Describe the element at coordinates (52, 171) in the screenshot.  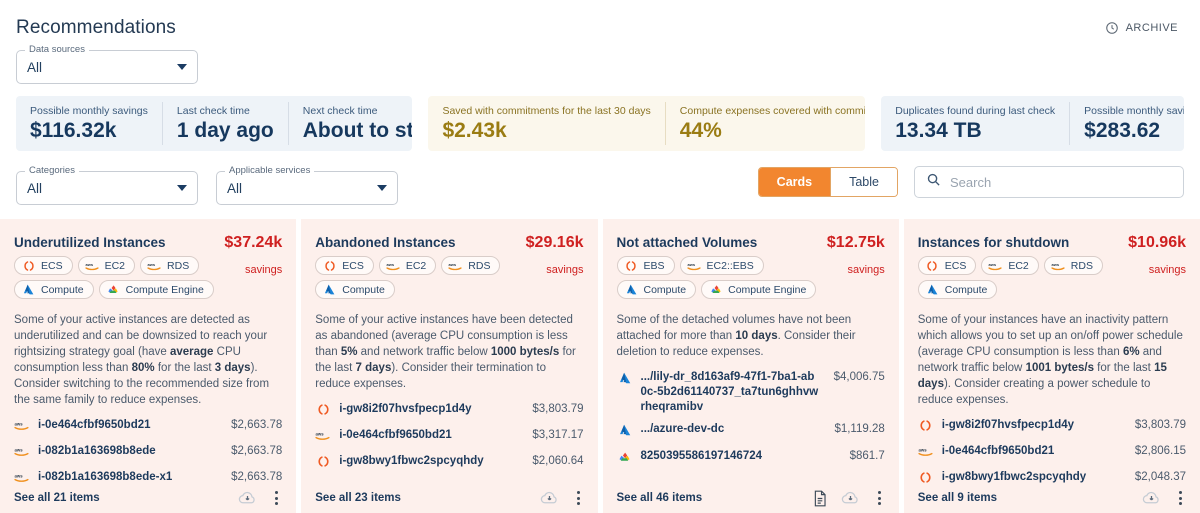
I see `categories-legend: Categories` at that location.